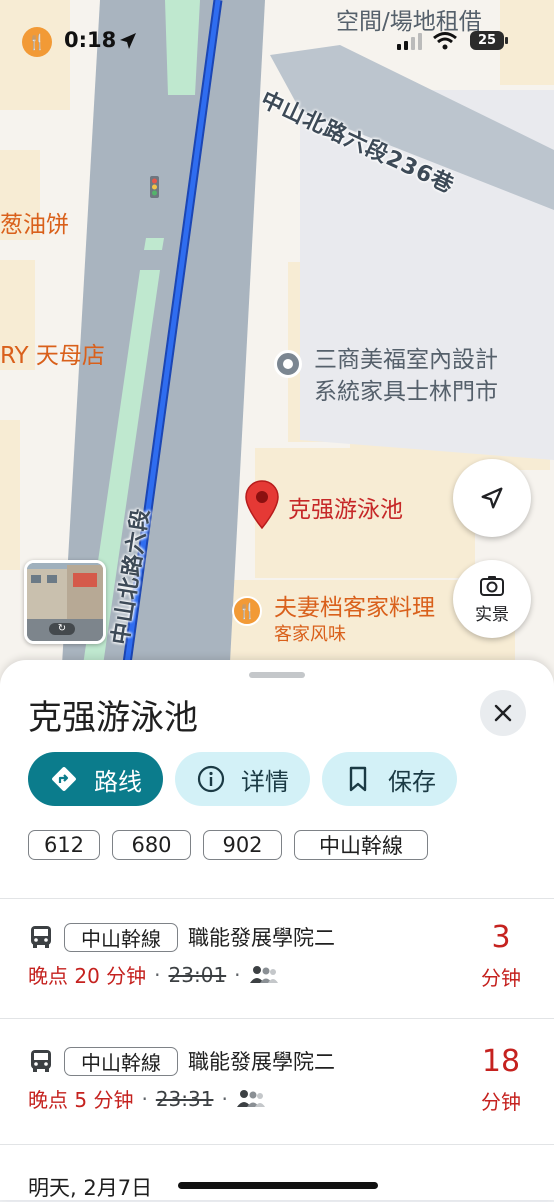 This screenshot has width=554, height=1202. Describe the element at coordinates (506, 40) in the screenshot. I see `battery-tip` at that location.